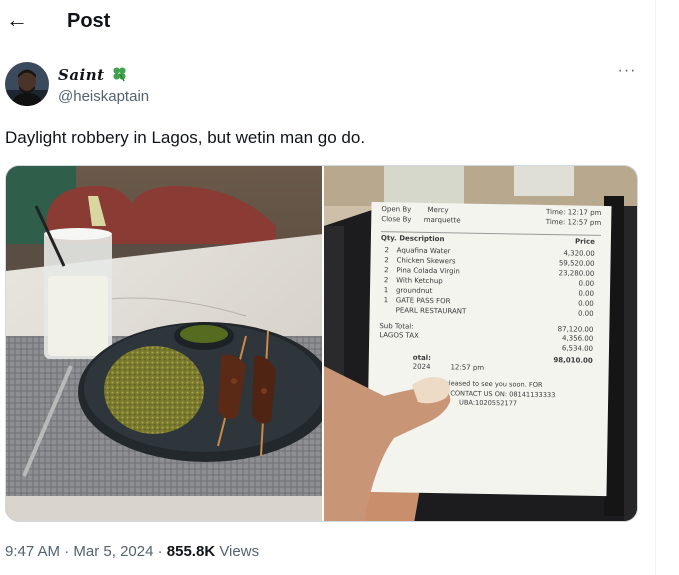 The image size is (679, 575). I want to click on author-name: Saint, so click(93, 74).